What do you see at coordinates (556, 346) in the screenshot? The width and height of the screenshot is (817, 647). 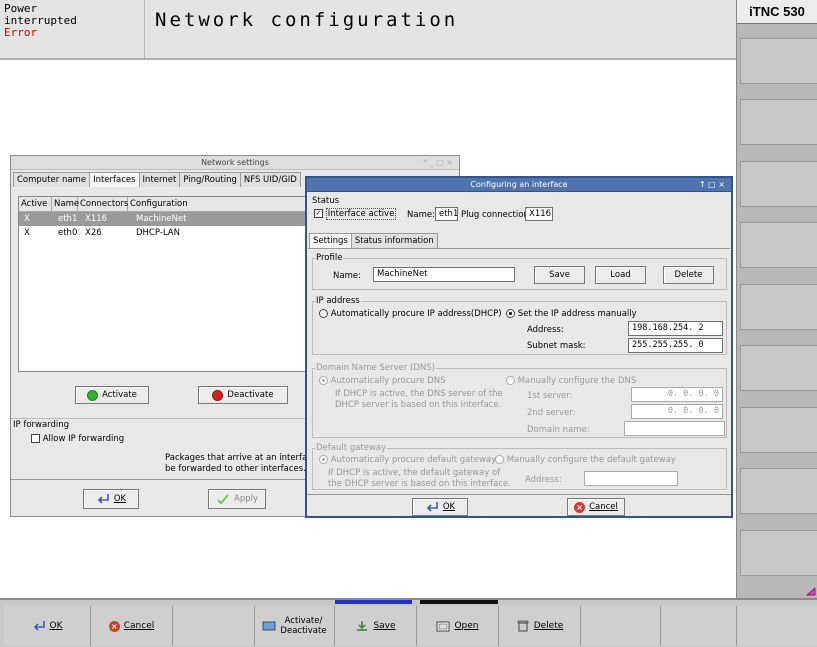 I see `subnet-mask-label: Subnet mask:` at bounding box center [556, 346].